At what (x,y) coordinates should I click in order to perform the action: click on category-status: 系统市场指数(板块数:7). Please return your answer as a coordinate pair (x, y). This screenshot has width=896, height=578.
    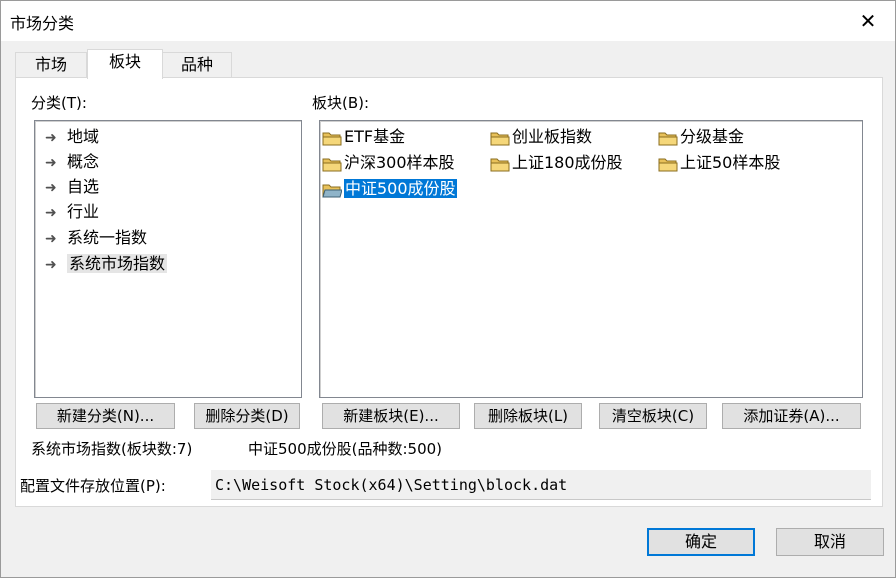
    Looking at the image, I should click on (112, 449).